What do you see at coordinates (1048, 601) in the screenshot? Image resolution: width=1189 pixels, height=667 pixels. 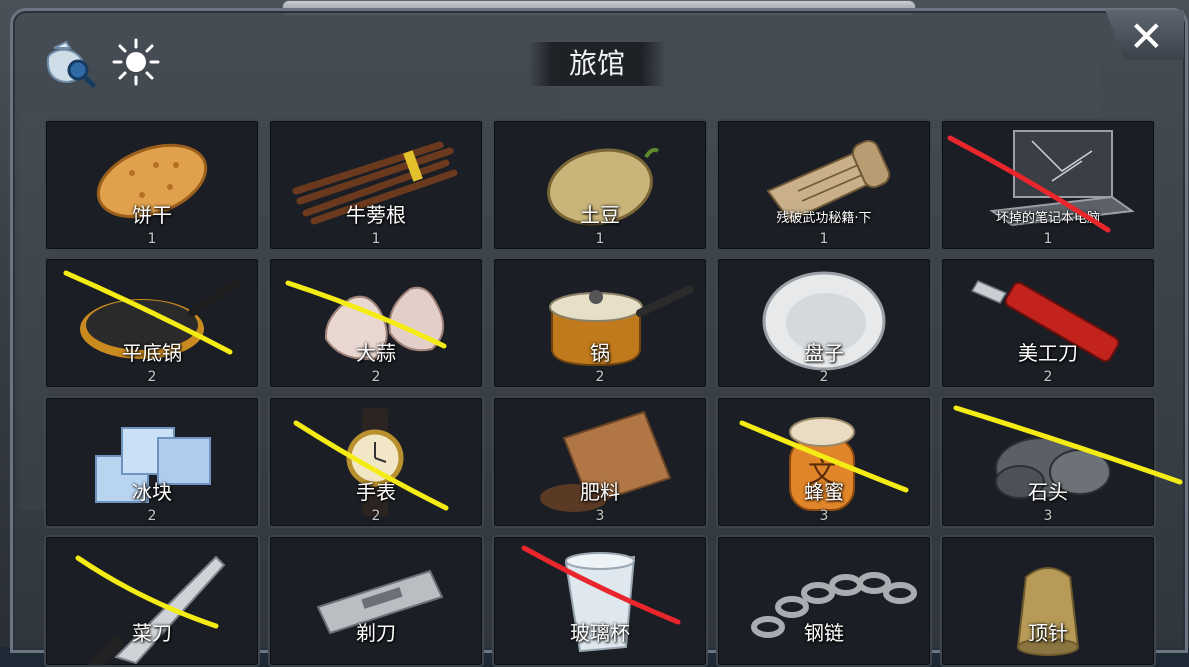 I see `item-slot: 顶针` at bounding box center [1048, 601].